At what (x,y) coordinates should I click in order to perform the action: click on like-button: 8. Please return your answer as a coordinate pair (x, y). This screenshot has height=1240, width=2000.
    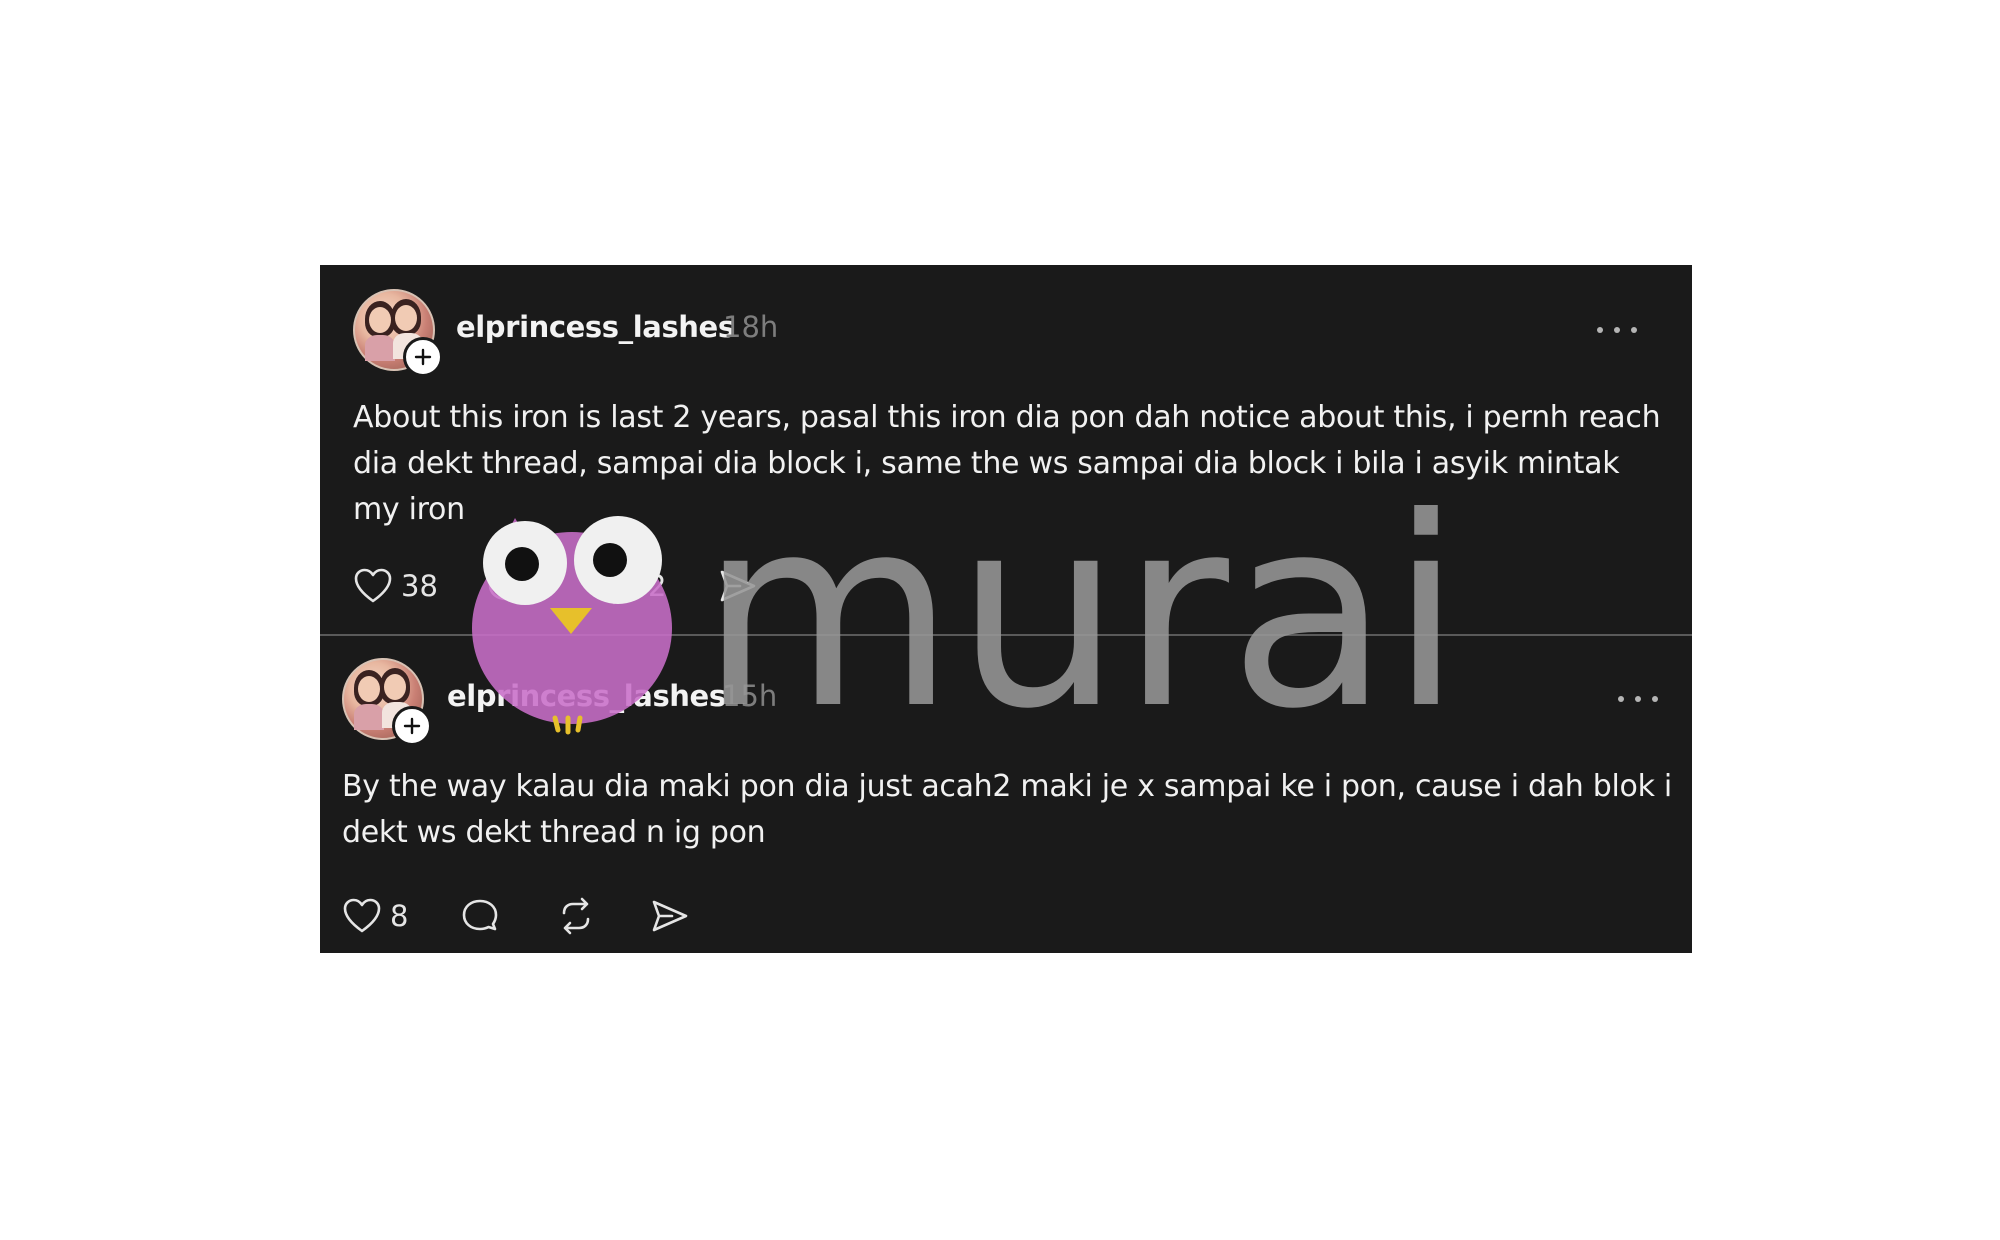
    Looking at the image, I should click on (375, 916).